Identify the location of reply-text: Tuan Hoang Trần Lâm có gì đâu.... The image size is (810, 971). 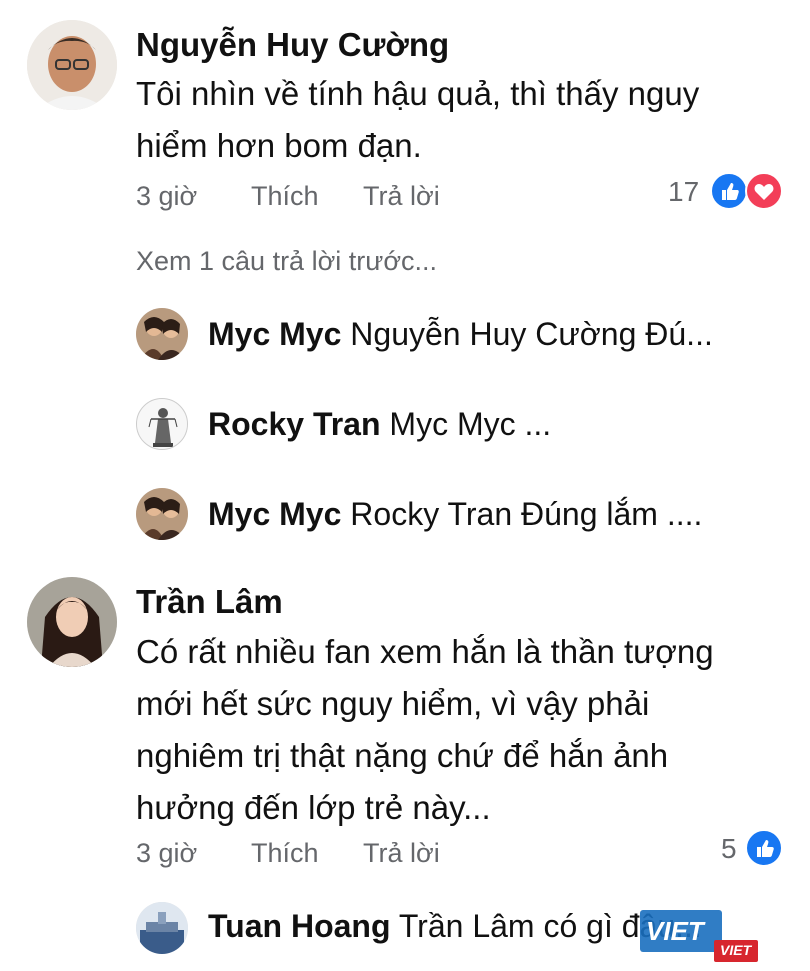
(455, 926).